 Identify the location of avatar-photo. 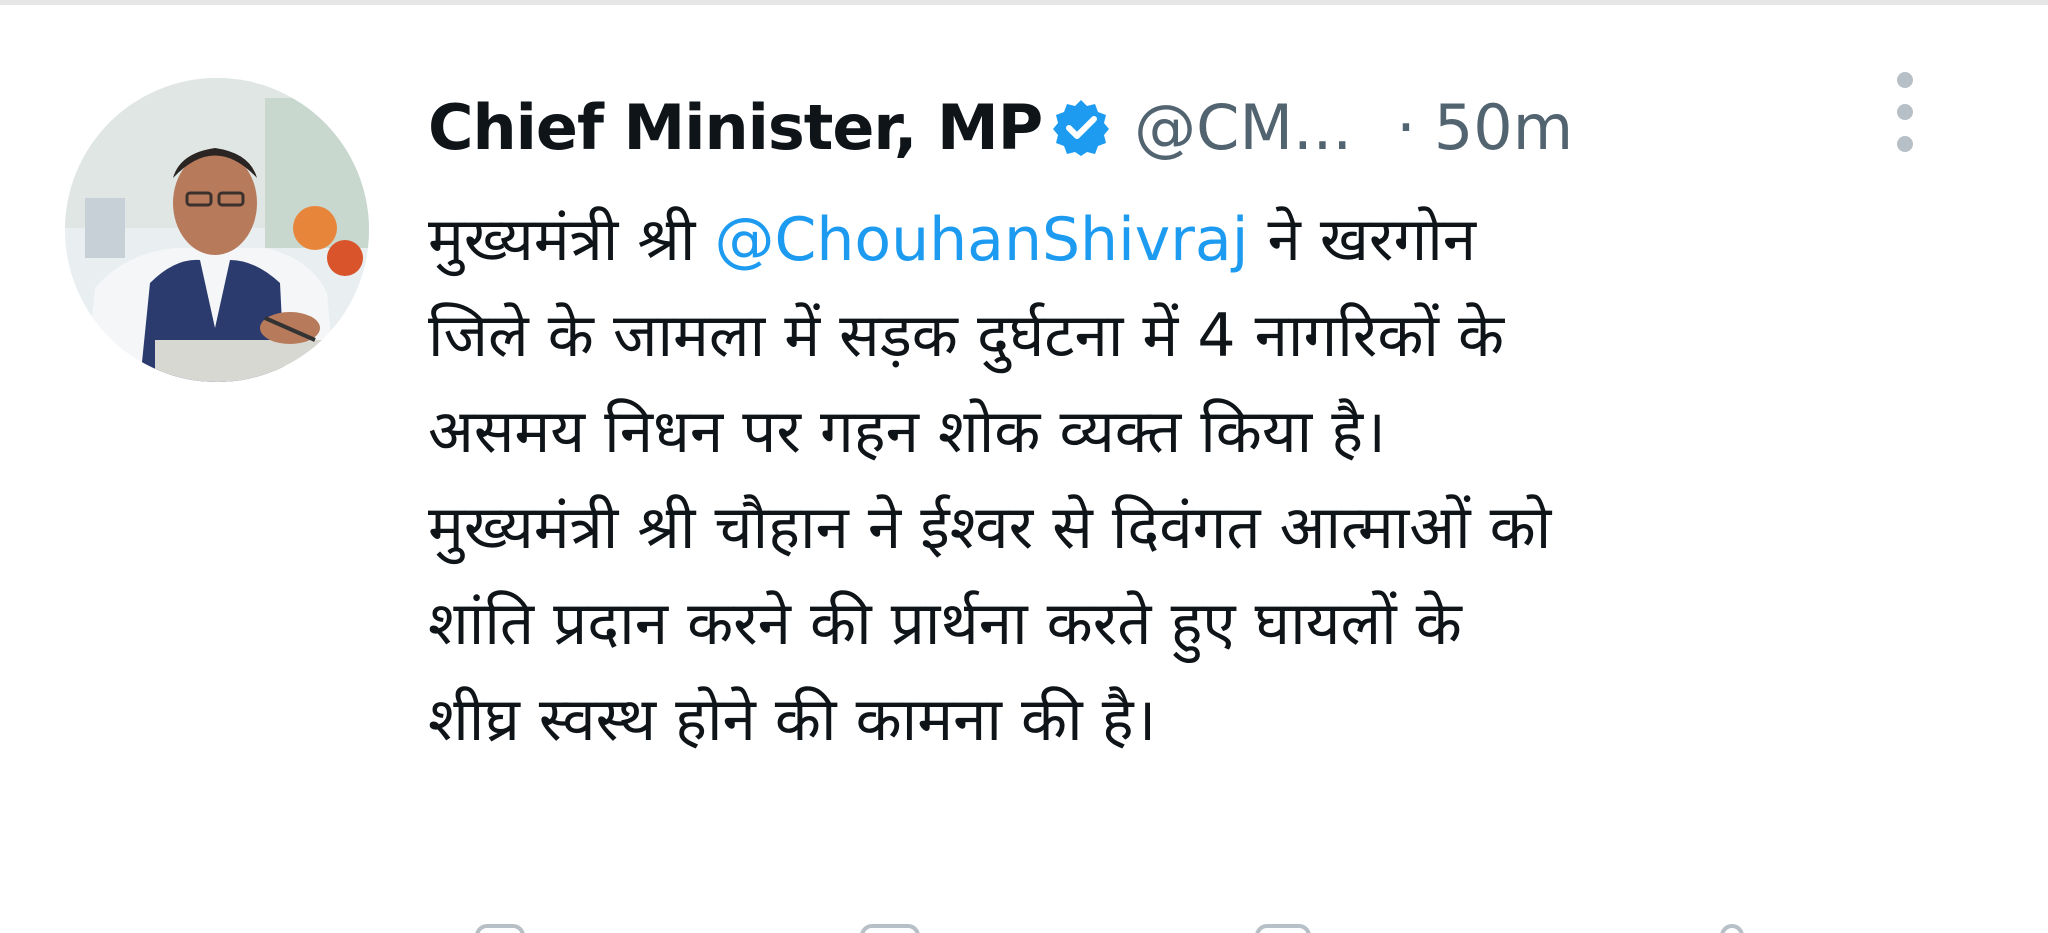
(217, 230).